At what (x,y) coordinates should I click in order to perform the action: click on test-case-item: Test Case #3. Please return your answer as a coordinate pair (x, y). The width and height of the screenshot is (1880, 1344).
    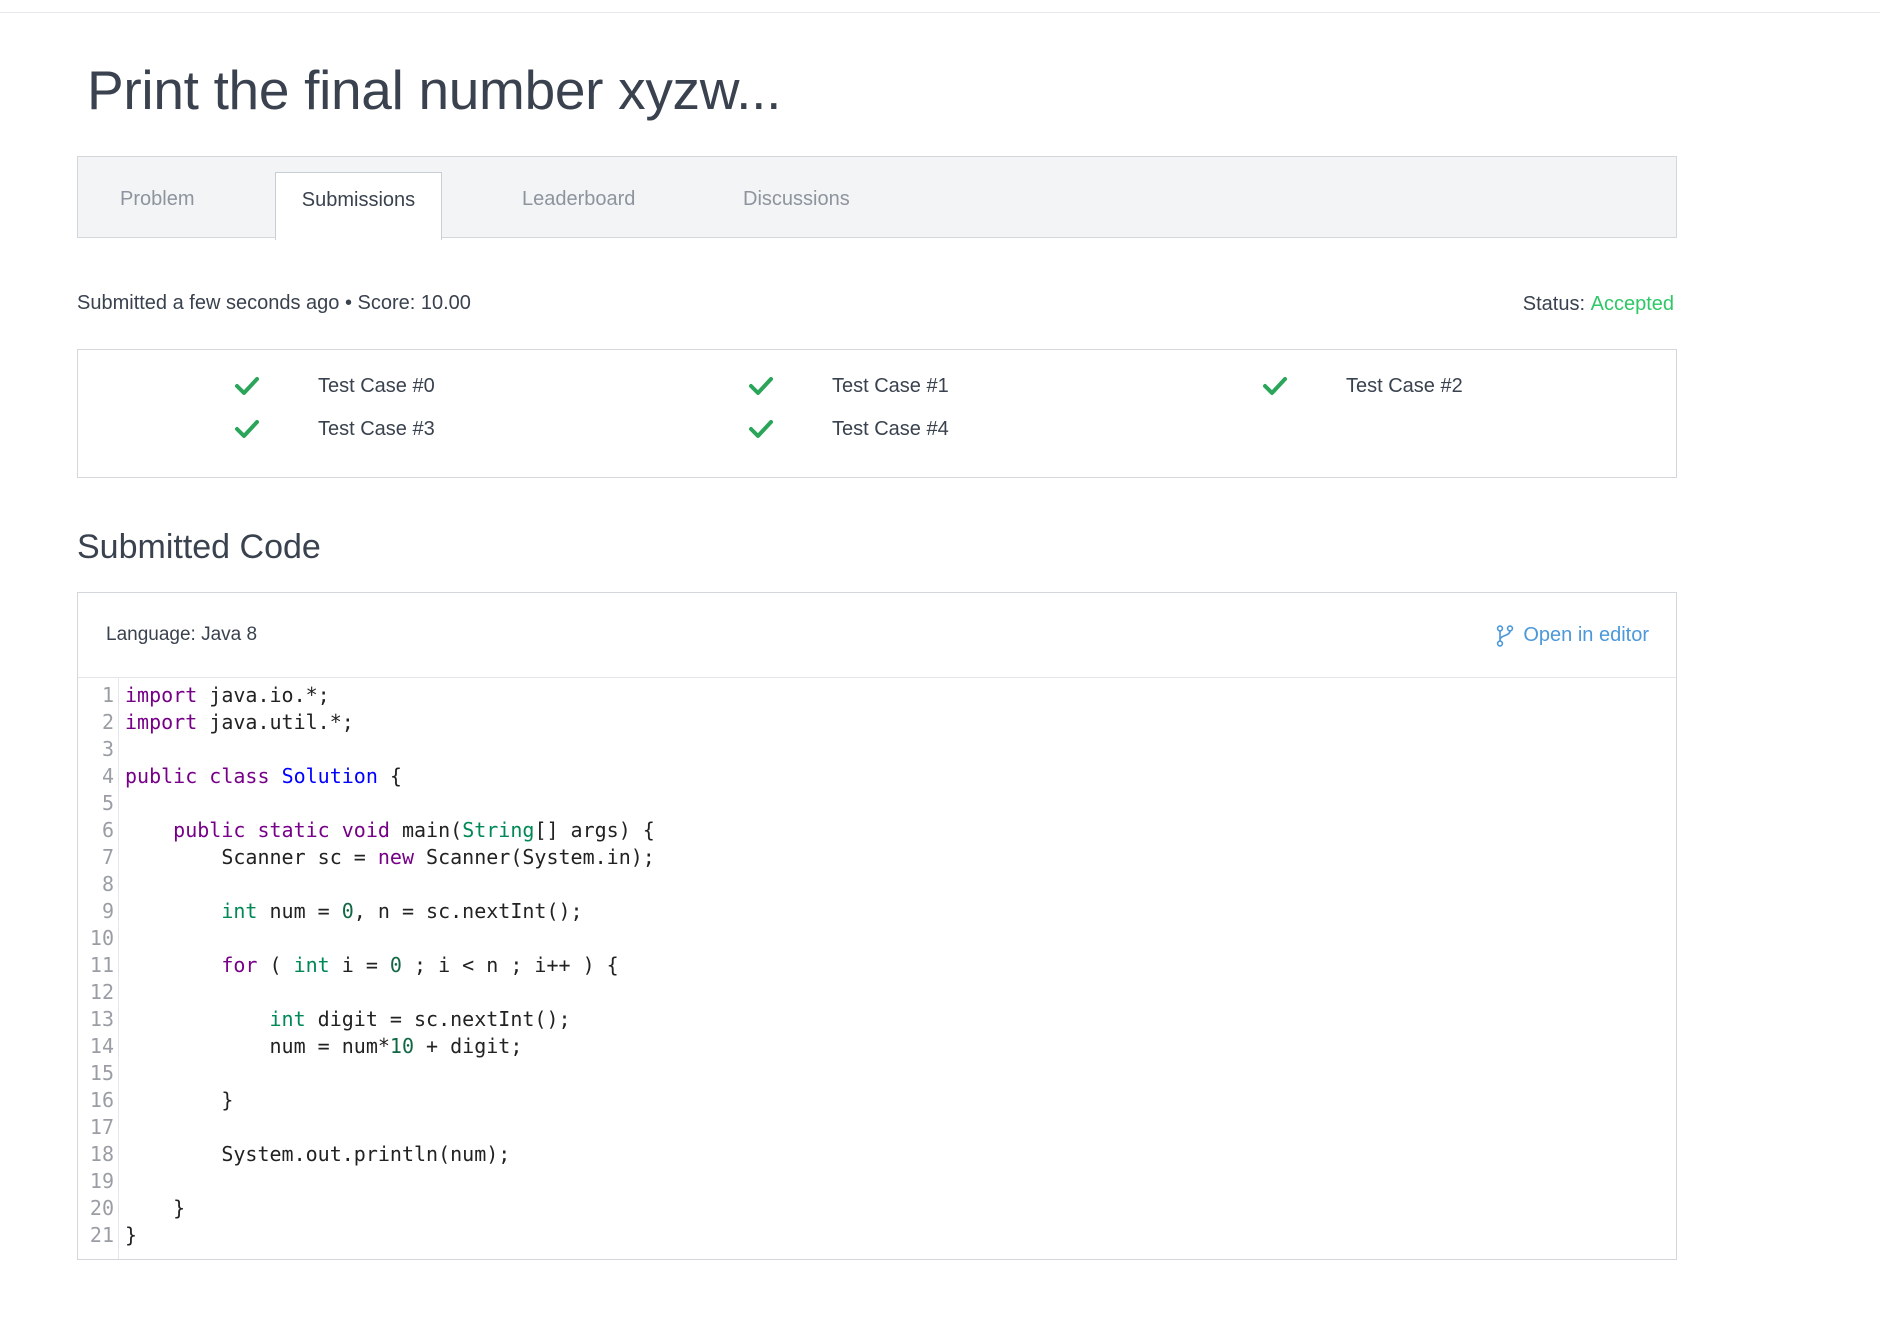
    Looking at the image, I should click on (334, 429).